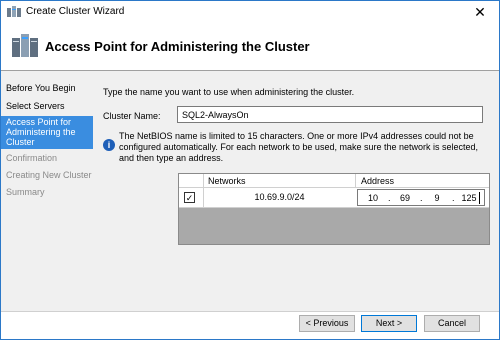  I want to click on close-button: ✕, so click(480, 12).